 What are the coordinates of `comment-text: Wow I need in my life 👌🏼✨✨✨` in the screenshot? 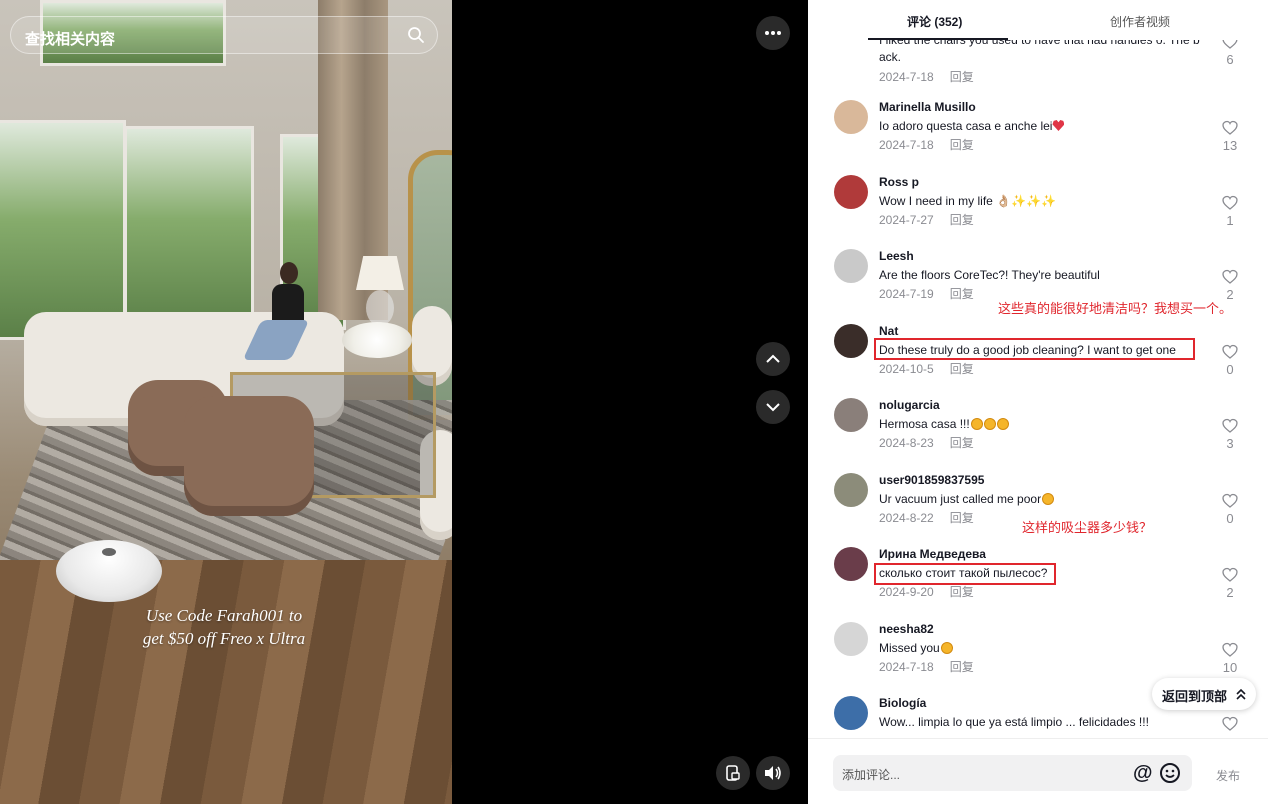 It's located at (967, 201).